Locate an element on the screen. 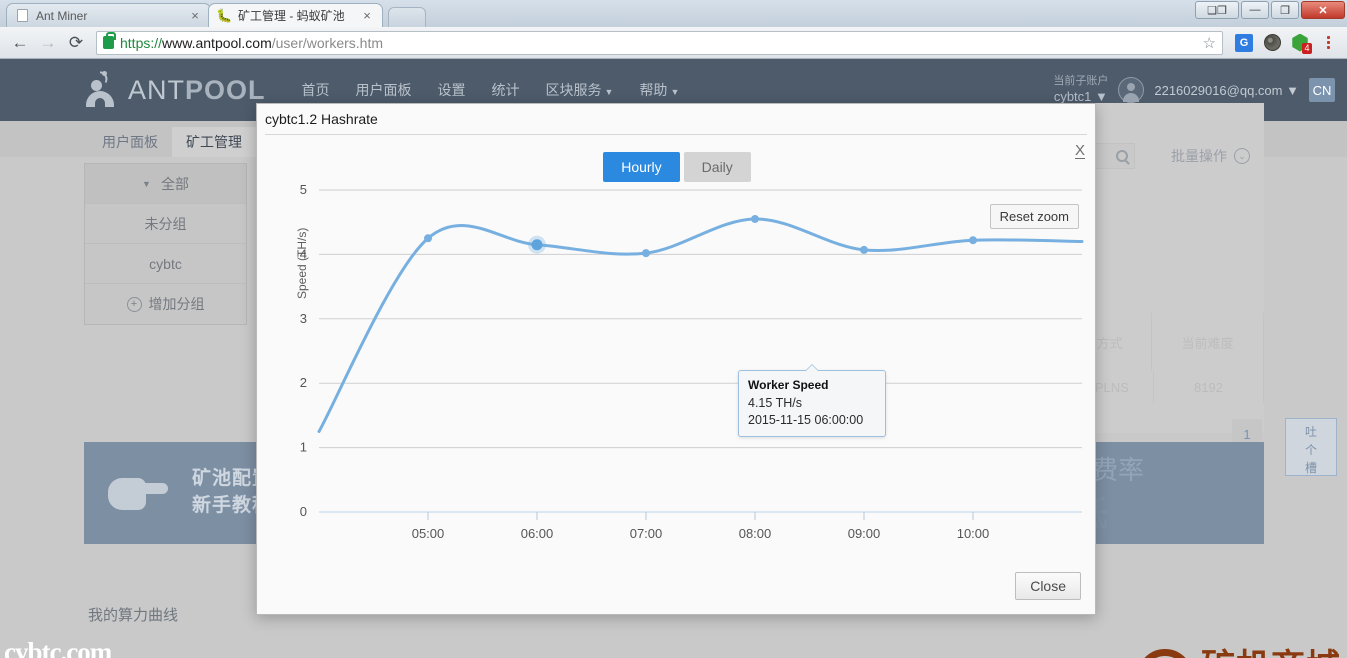  new-tab-button is located at coordinates (407, 17).